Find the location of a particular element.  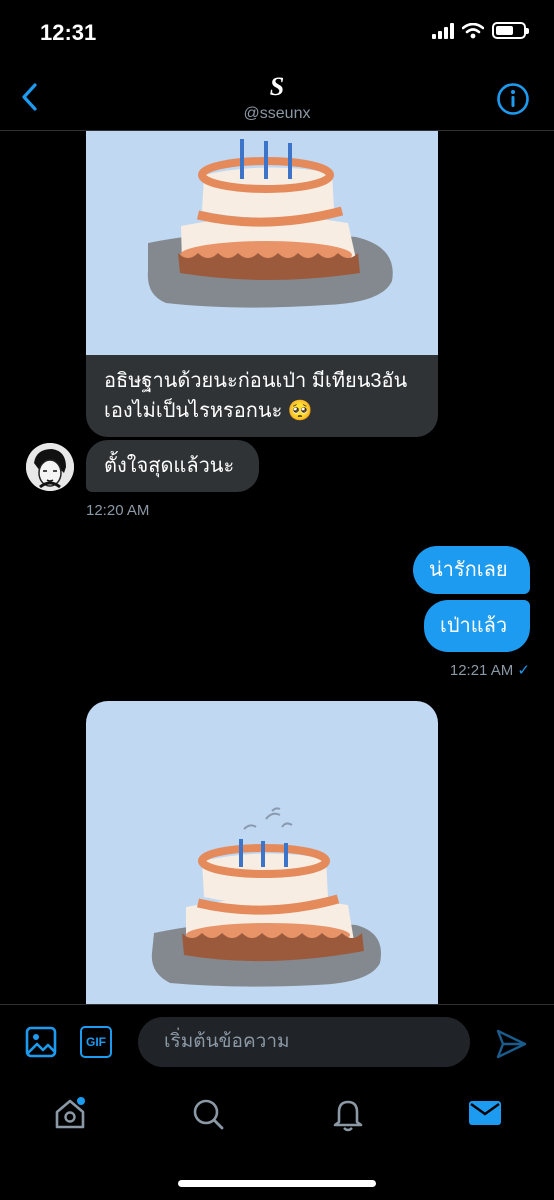

avatar-image is located at coordinates (50, 467).